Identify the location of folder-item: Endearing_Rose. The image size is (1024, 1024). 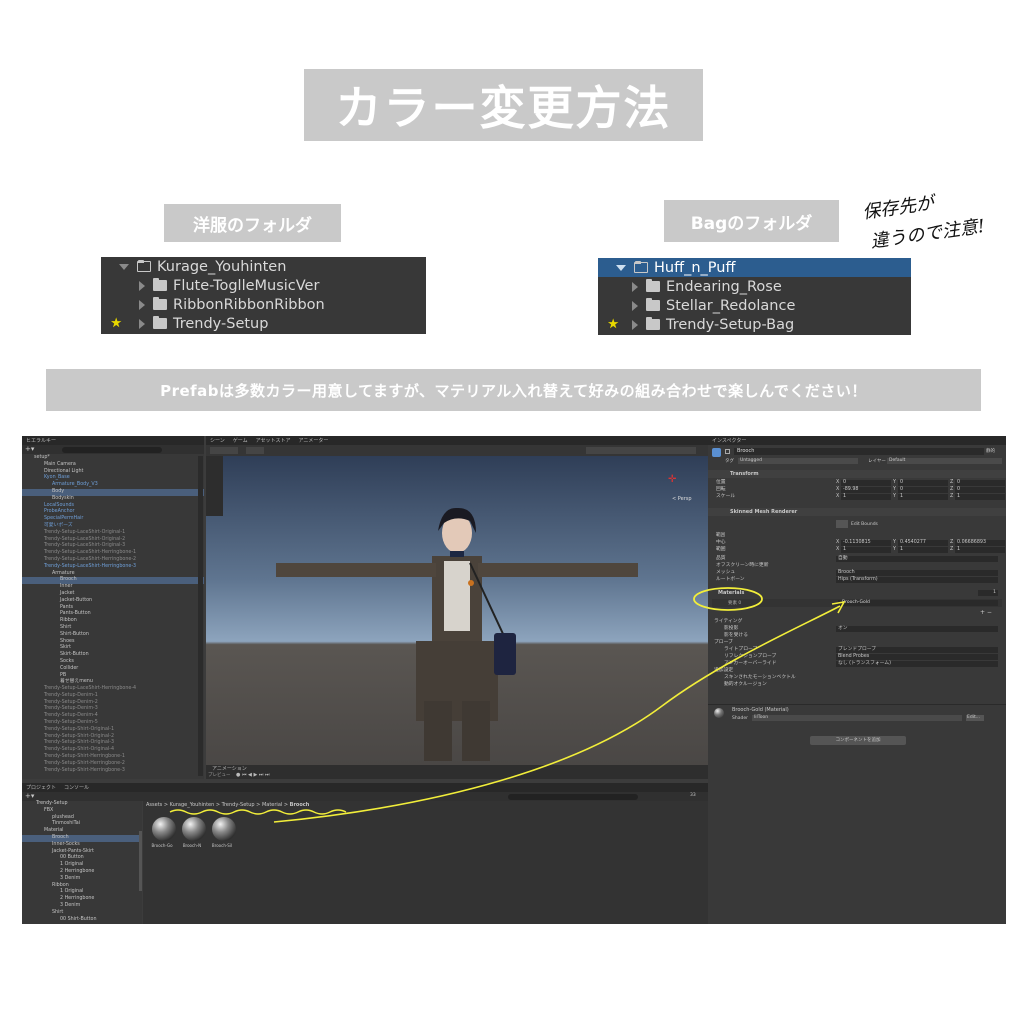
(754, 286).